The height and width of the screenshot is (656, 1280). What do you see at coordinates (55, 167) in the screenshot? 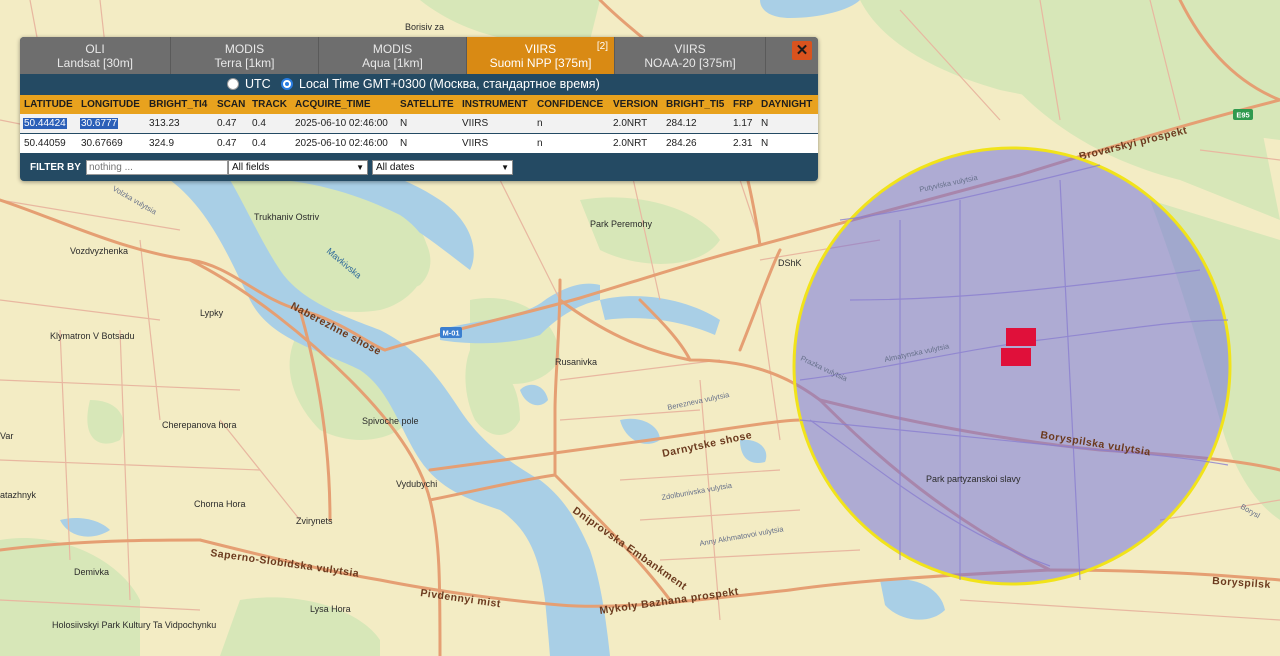
I see `filter-label: FILTER BY` at bounding box center [55, 167].